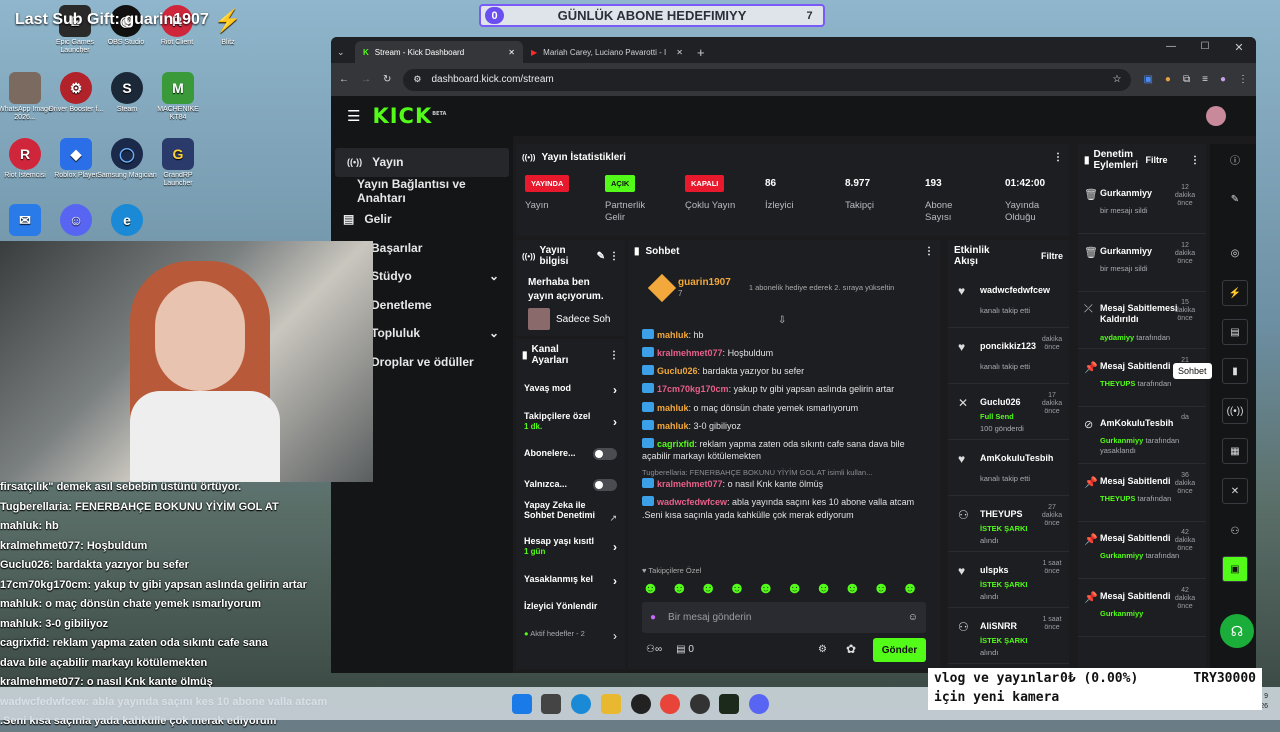 The image size is (1280, 732). Describe the element at coordinates (1235, 159) in the screenshot. I see `info-icon: ⓘ` at that location.